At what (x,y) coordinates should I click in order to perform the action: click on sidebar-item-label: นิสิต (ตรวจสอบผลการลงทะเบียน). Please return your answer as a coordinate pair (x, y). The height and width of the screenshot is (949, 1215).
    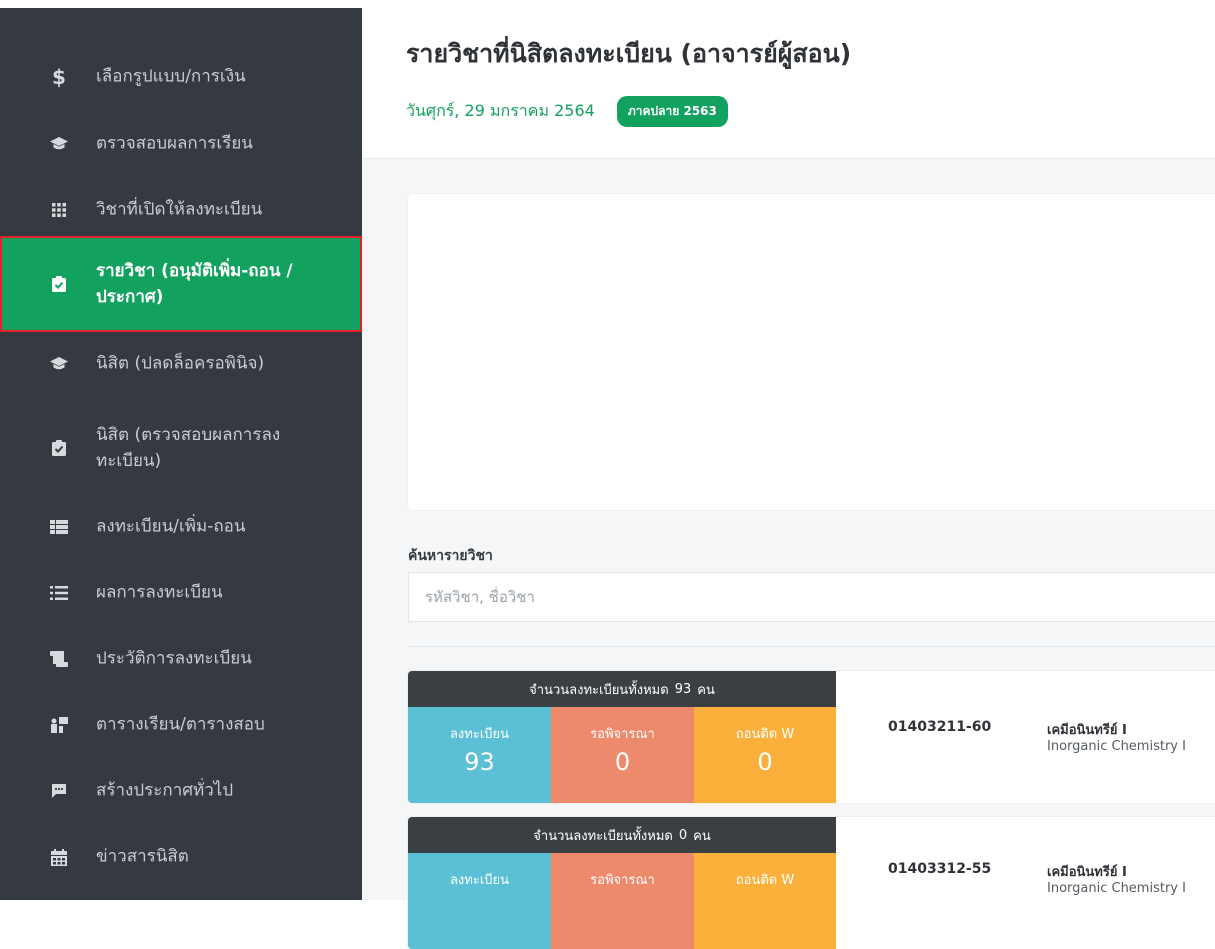
    Looking at the image, I should click on (188, 448).